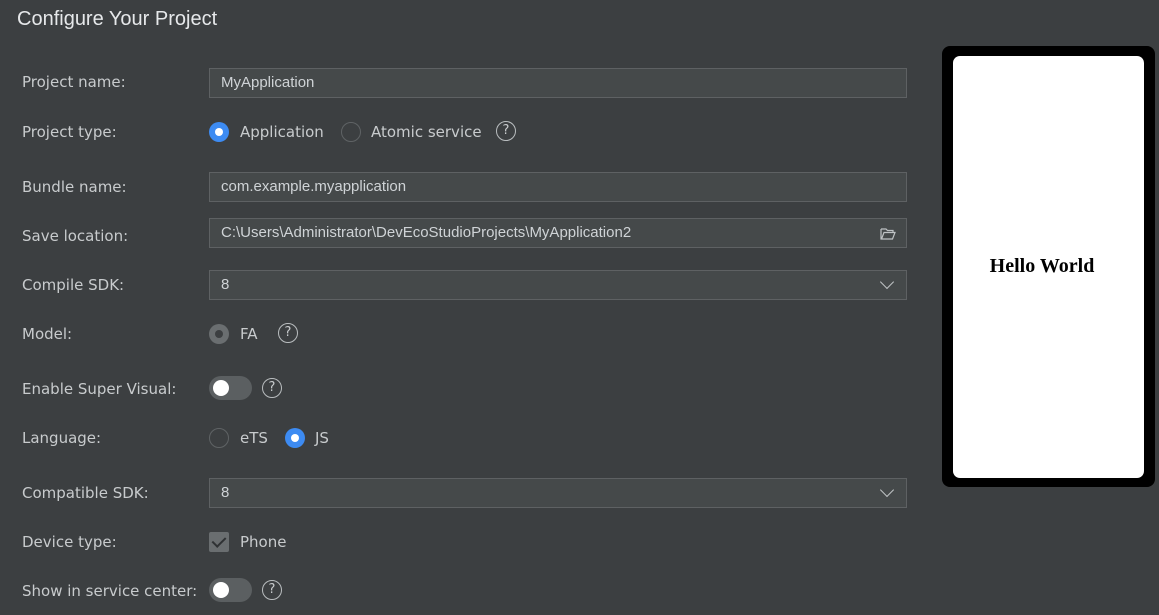 This screenshot has width=1159, height=615. What do you see at coordinates (268, 82) in the screenshot?
I see `project-name-value: MyApplication` at bounding box center [268, 82].